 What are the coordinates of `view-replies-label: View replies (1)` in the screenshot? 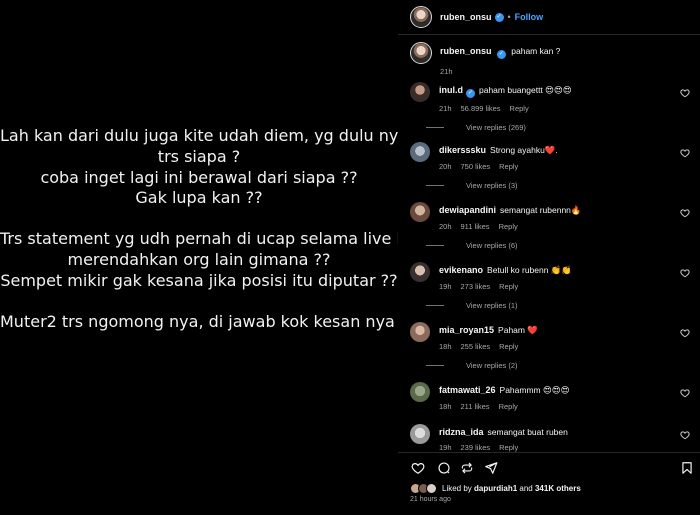 It's located at (492, 305).